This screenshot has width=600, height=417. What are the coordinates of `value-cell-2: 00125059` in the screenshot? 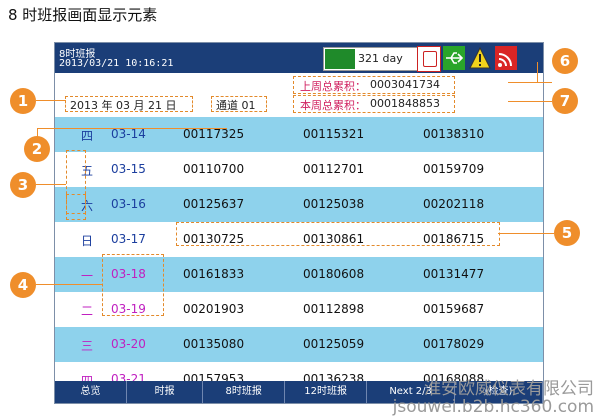 It's located at (334, 344).